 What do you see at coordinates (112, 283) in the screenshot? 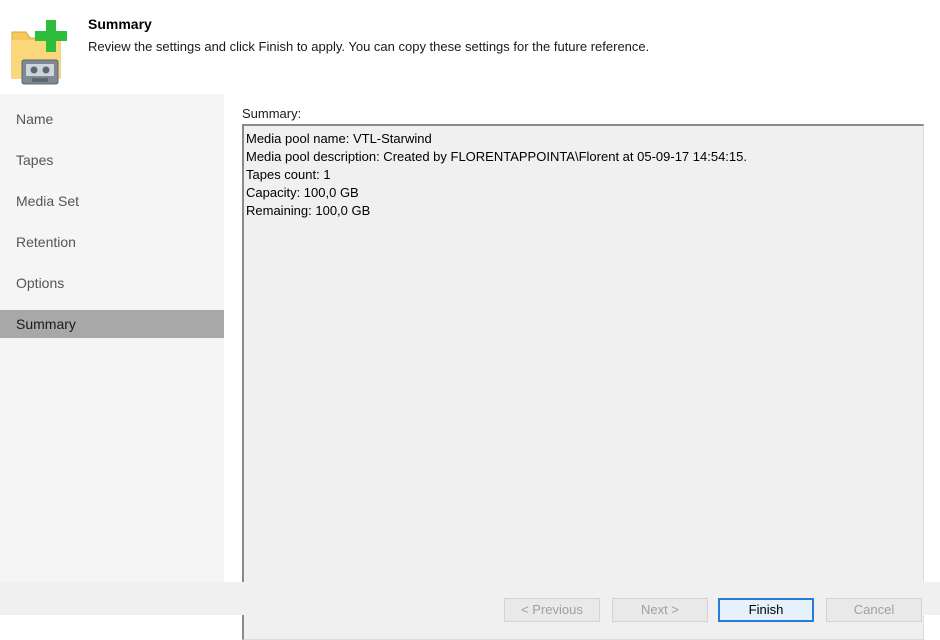
I see `sidebar-item-options: Options` at bounding box center [112, 283].